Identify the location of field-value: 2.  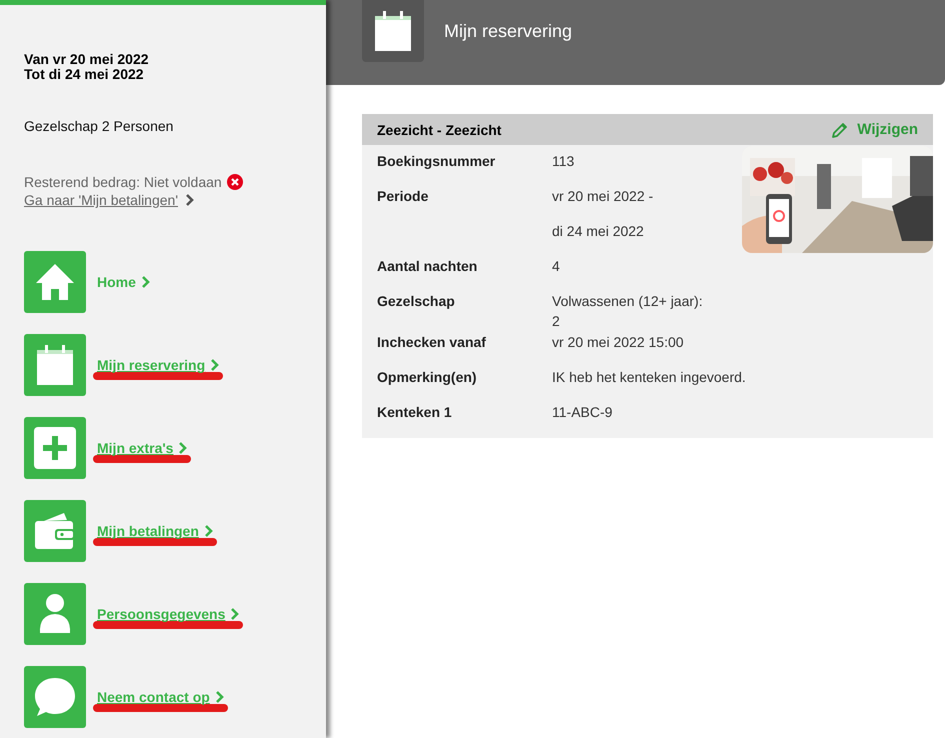
(556, 321).